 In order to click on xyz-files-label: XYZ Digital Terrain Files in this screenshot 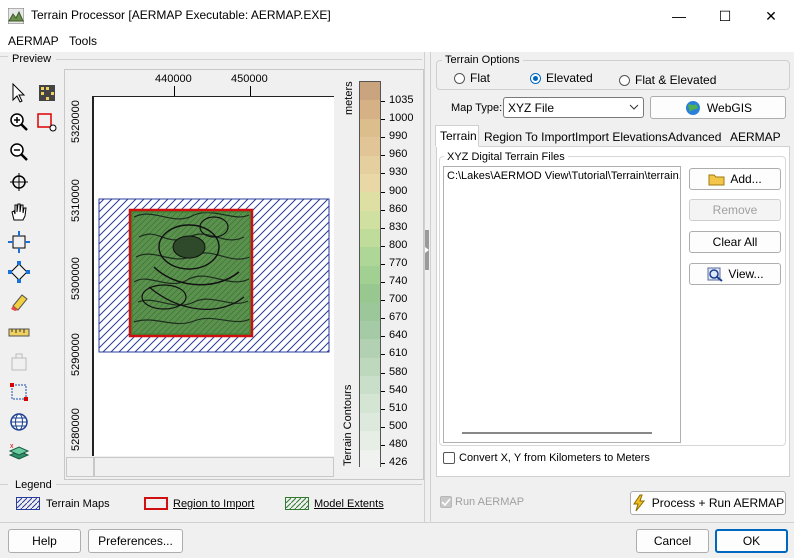, I will do `click(506, 157)`.